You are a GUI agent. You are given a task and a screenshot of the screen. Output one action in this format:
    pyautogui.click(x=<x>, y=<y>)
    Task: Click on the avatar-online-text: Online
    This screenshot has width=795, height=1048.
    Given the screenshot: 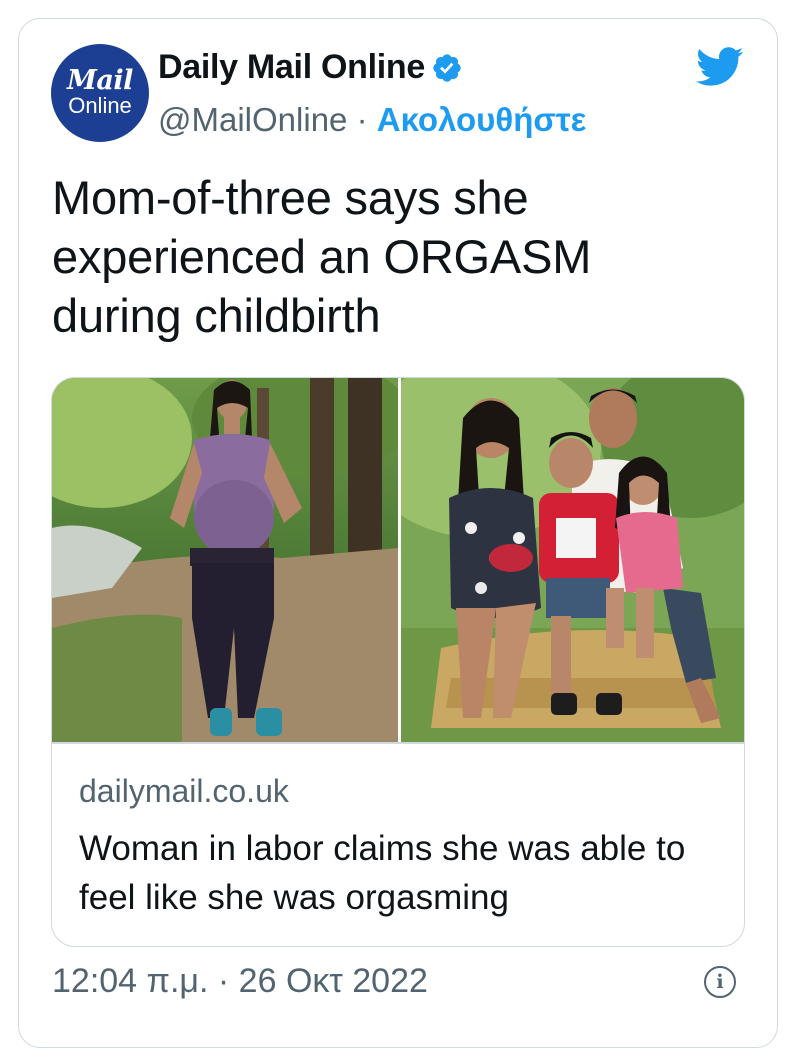 What is the action you would take?
    pyautogui.click(x=100, y=105)
    